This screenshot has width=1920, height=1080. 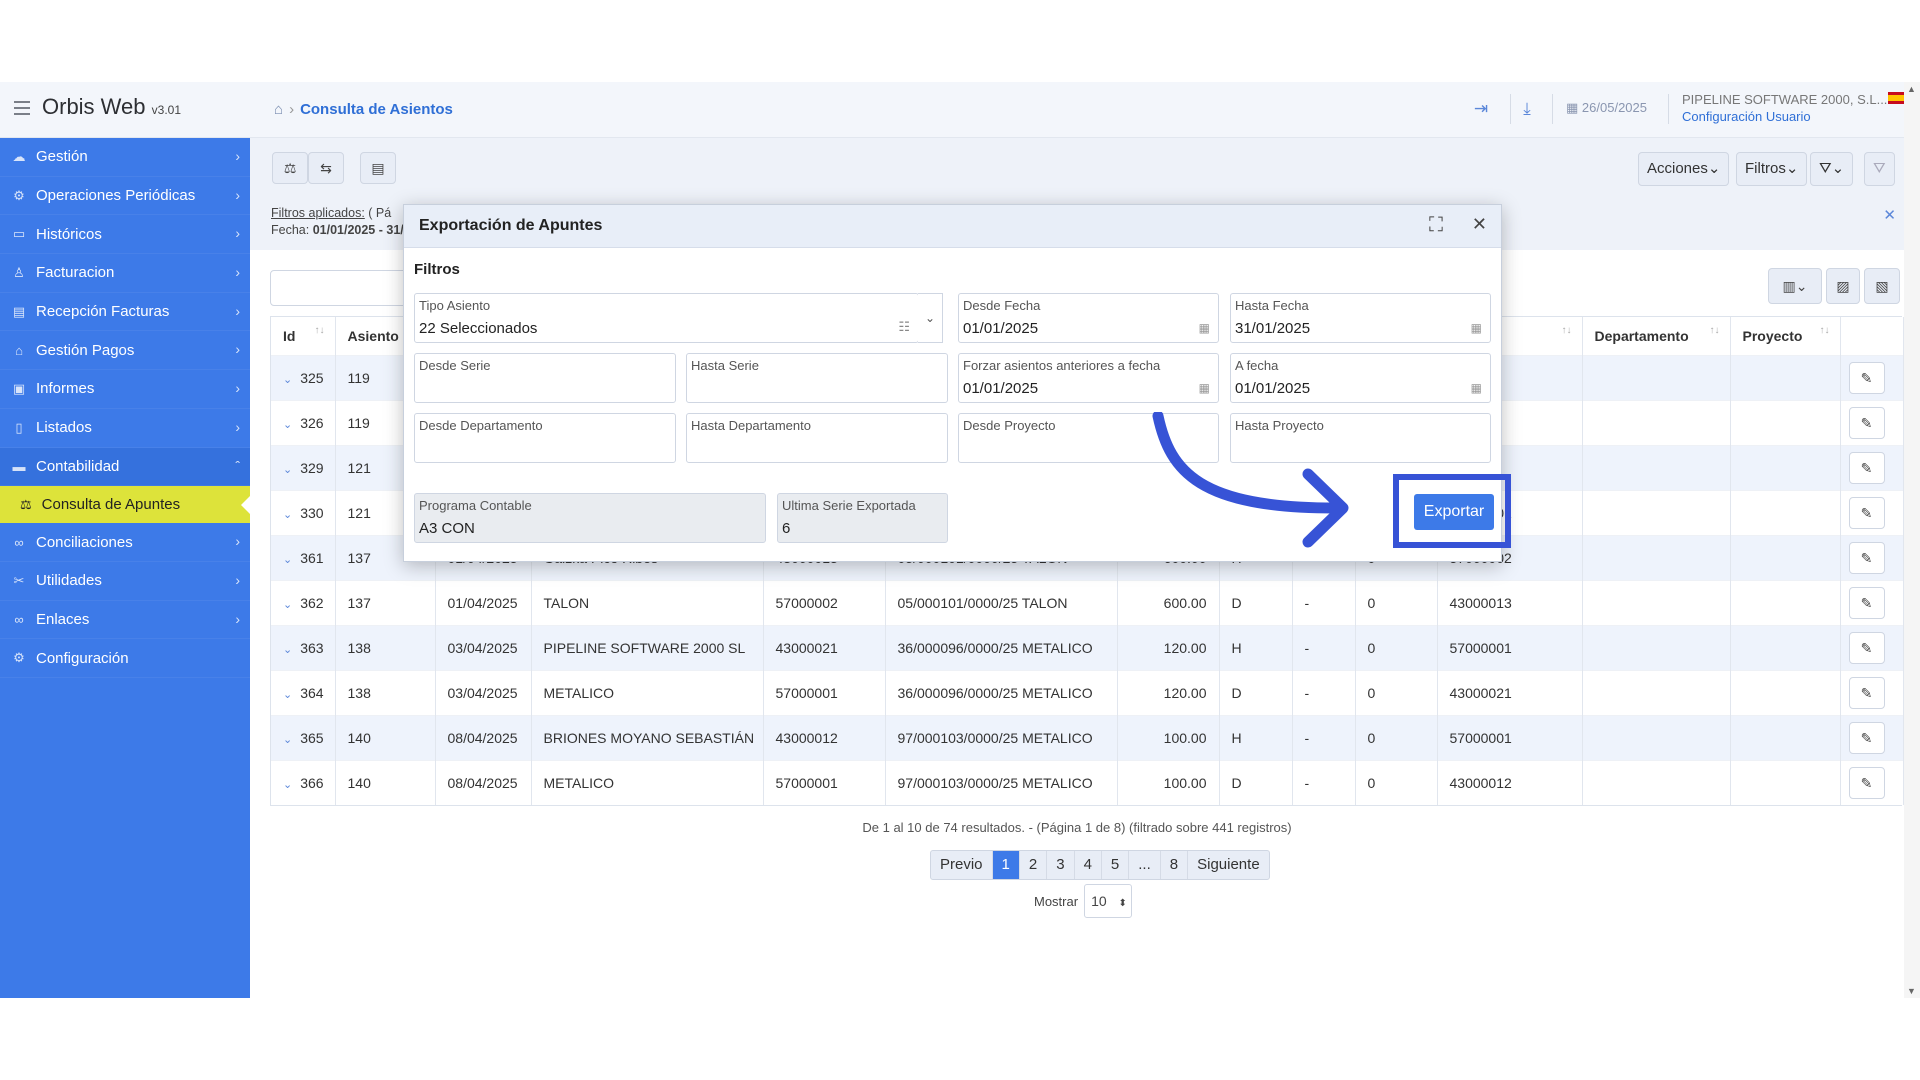 What do you see at coordinates (666, 318) in the screenshot?
I see `tipo-asiento-field: Tipo Asiento 22 Seleccionados ☷` at bounding box center [666, 318].